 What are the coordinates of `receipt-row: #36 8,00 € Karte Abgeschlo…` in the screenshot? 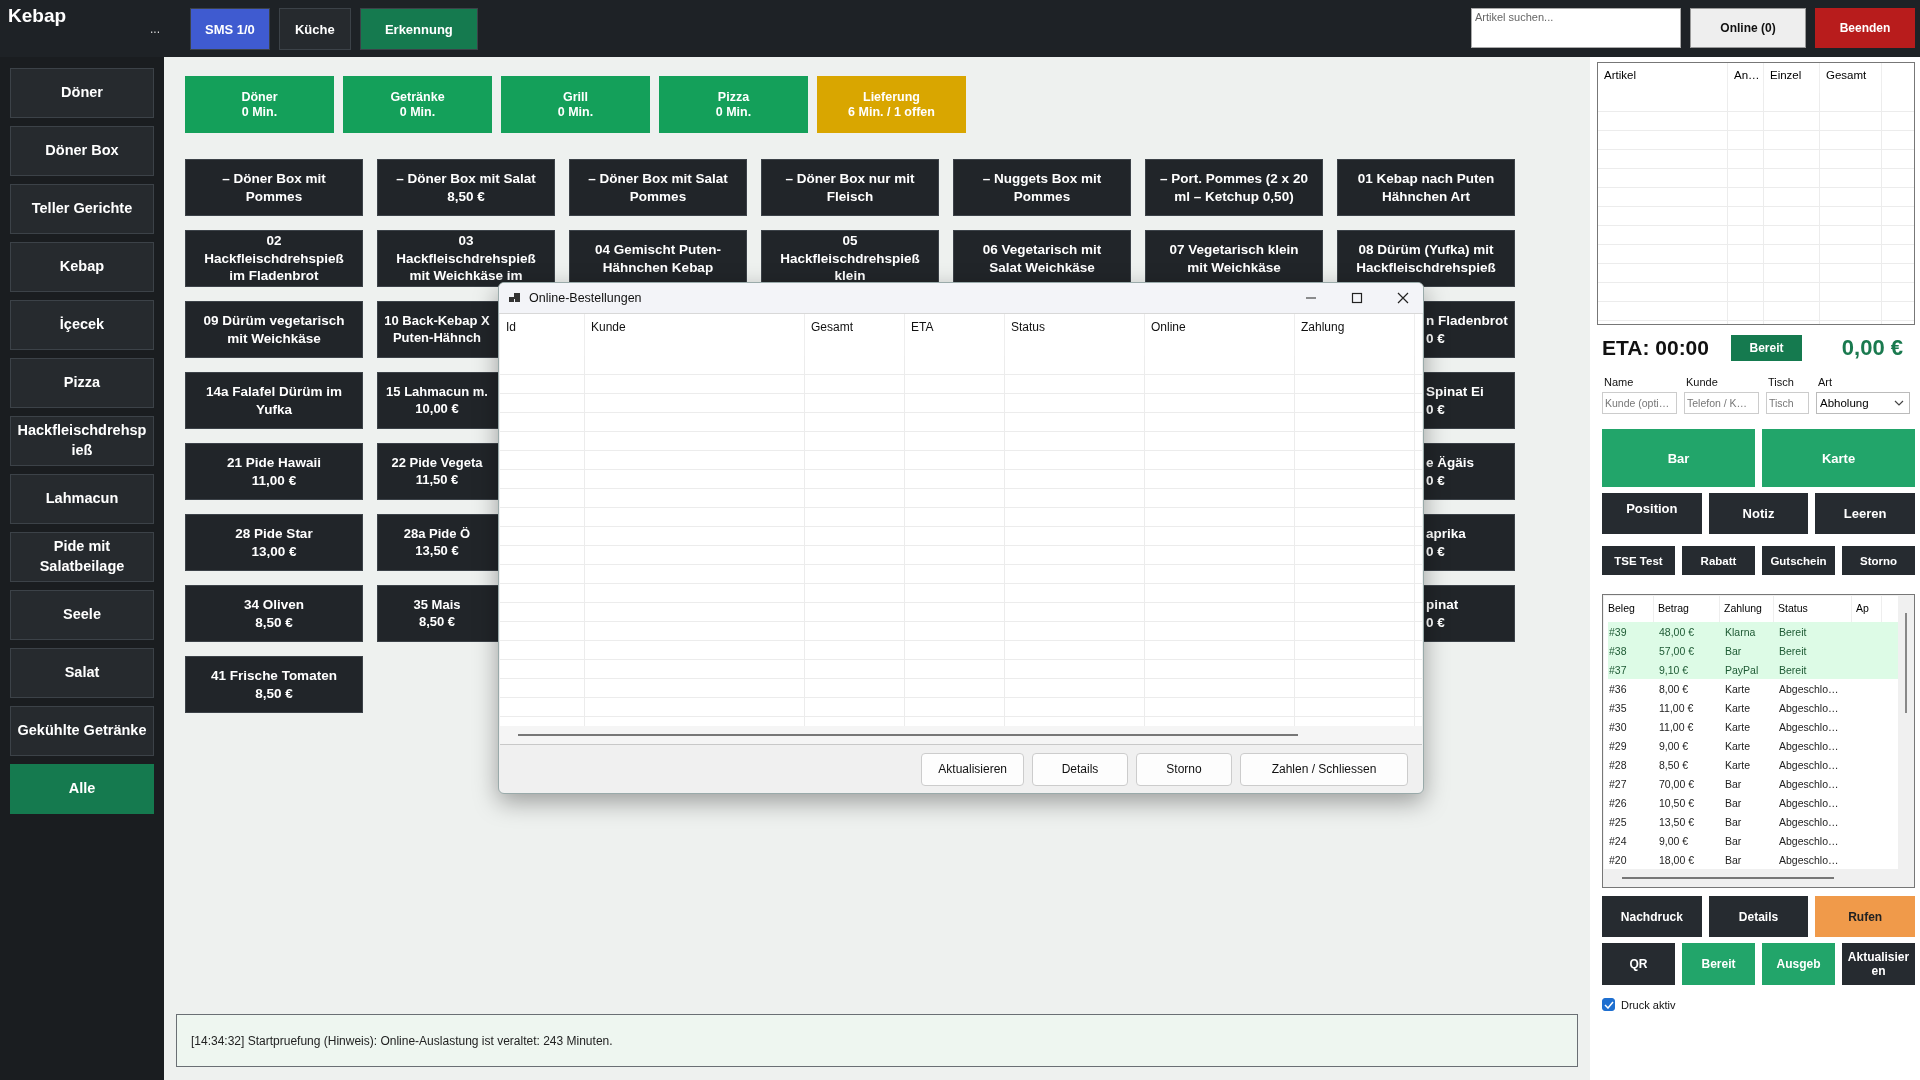 It's located at (1753, 688).